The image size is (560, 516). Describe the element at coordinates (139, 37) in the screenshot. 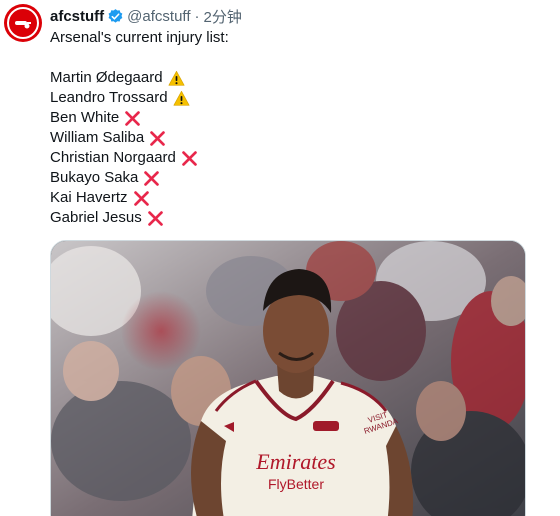

I see `tweet-intro: Arsenal's current injury list:` at that location.